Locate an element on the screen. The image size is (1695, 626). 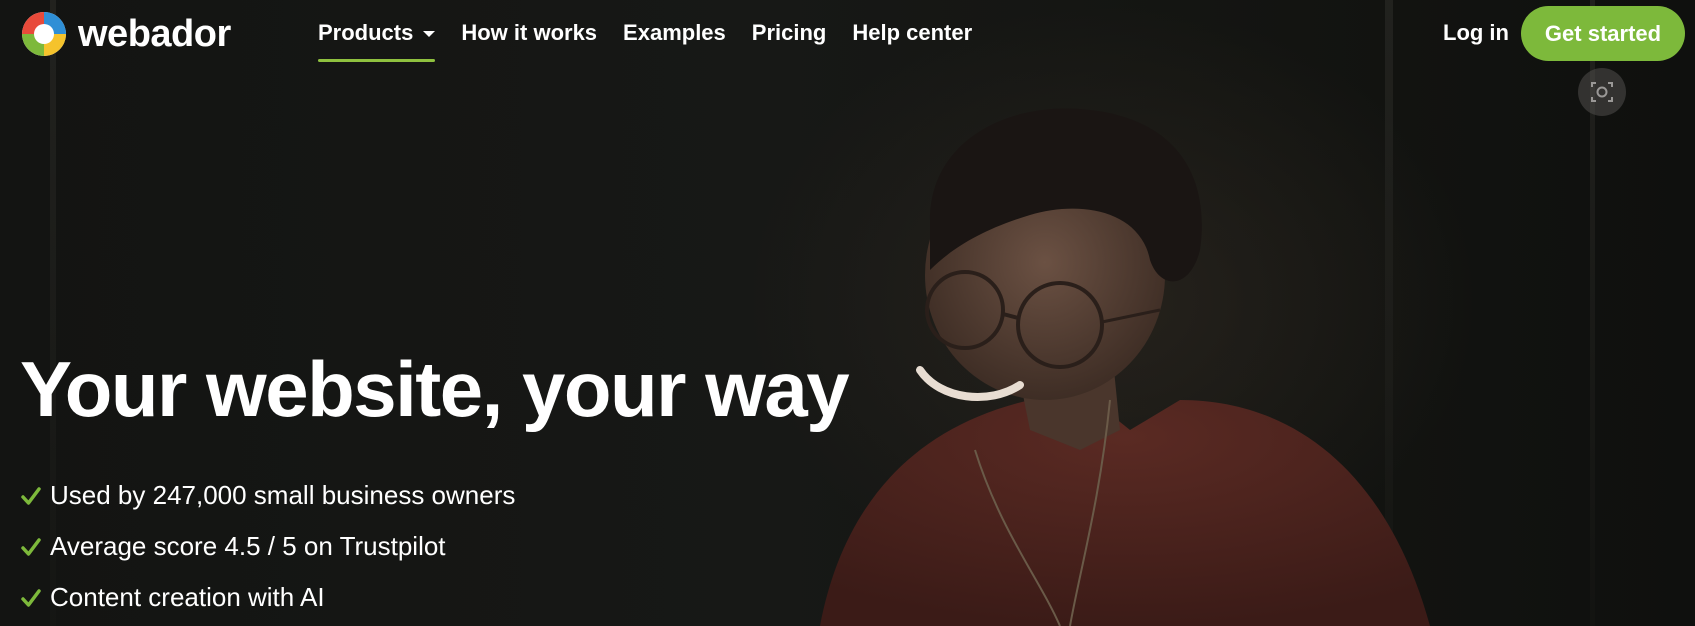
brand-logo: webador is located at coordinates (125, 34).